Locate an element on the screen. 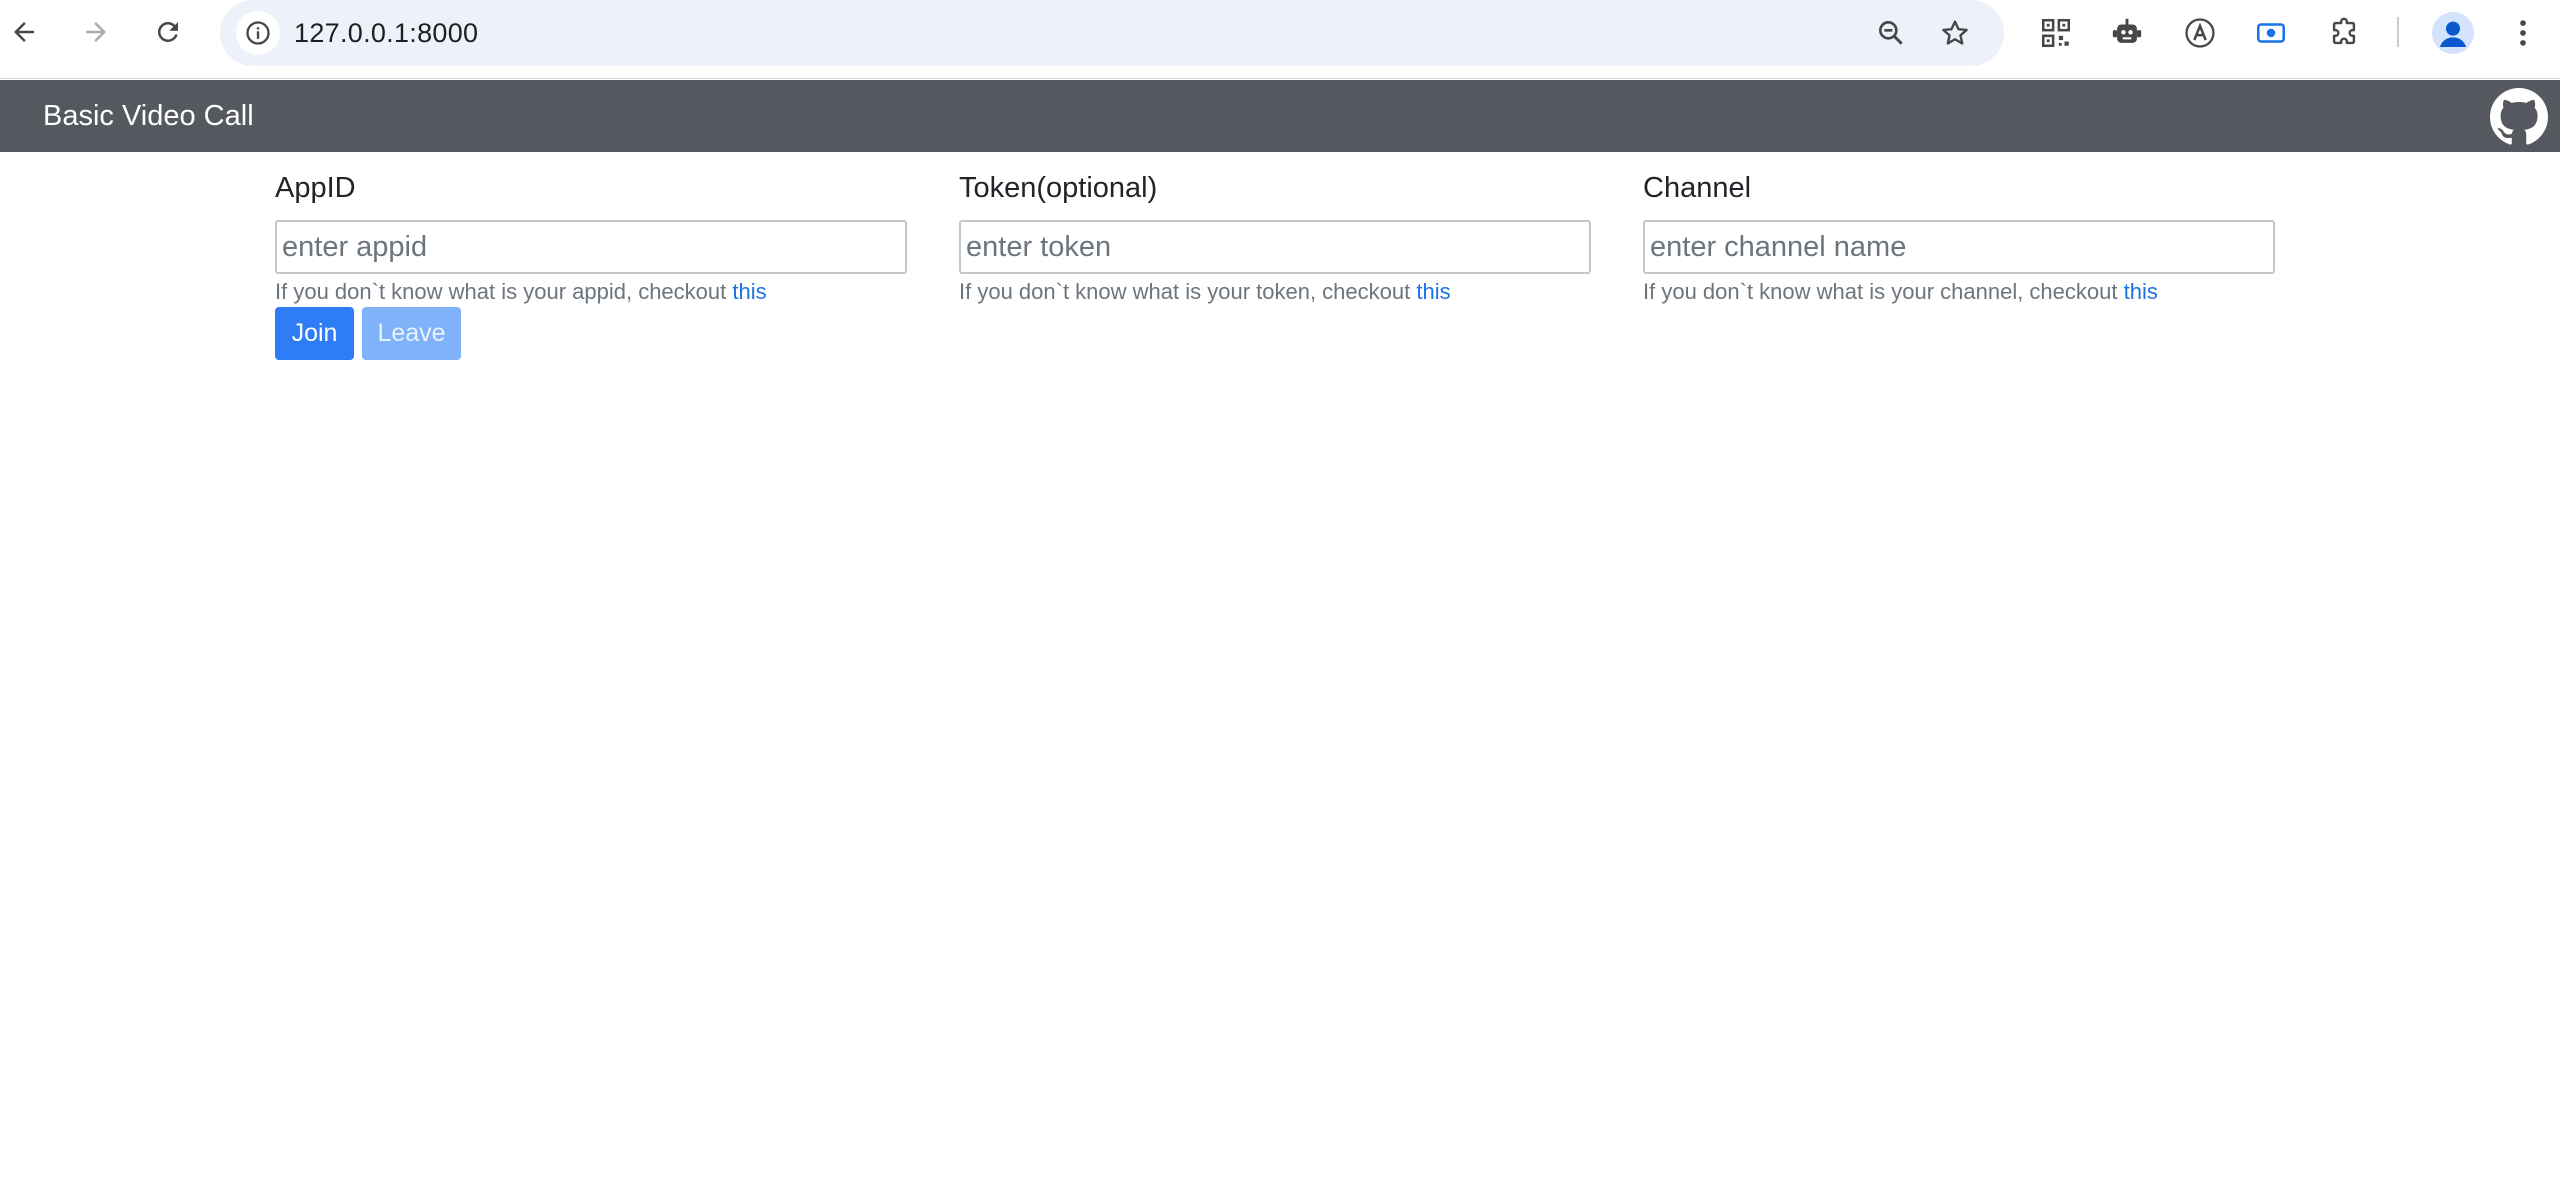  star-icon is located at coordinates (1955, 32).